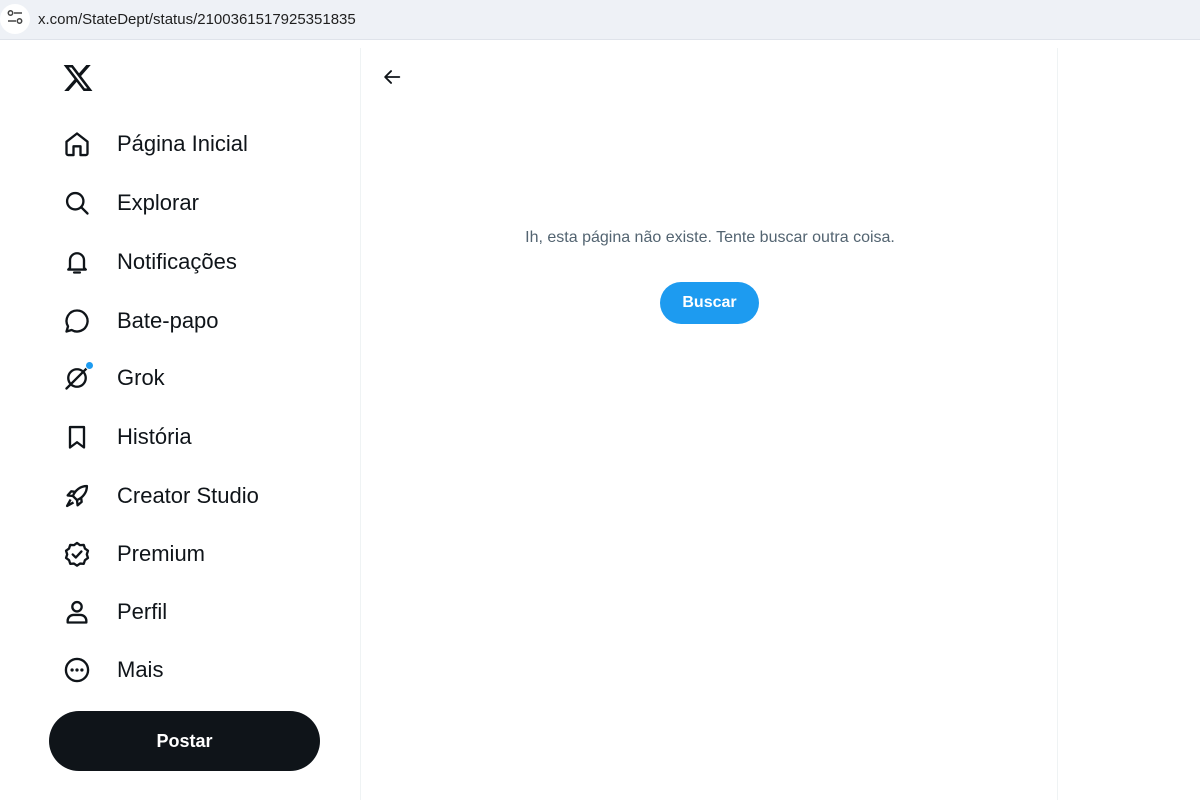 Image resolution: width=1200 pixels, height=800 pixels. Describe the element at coordinates (89, 365) in the screenshot. I see `notification-dot` at that location.